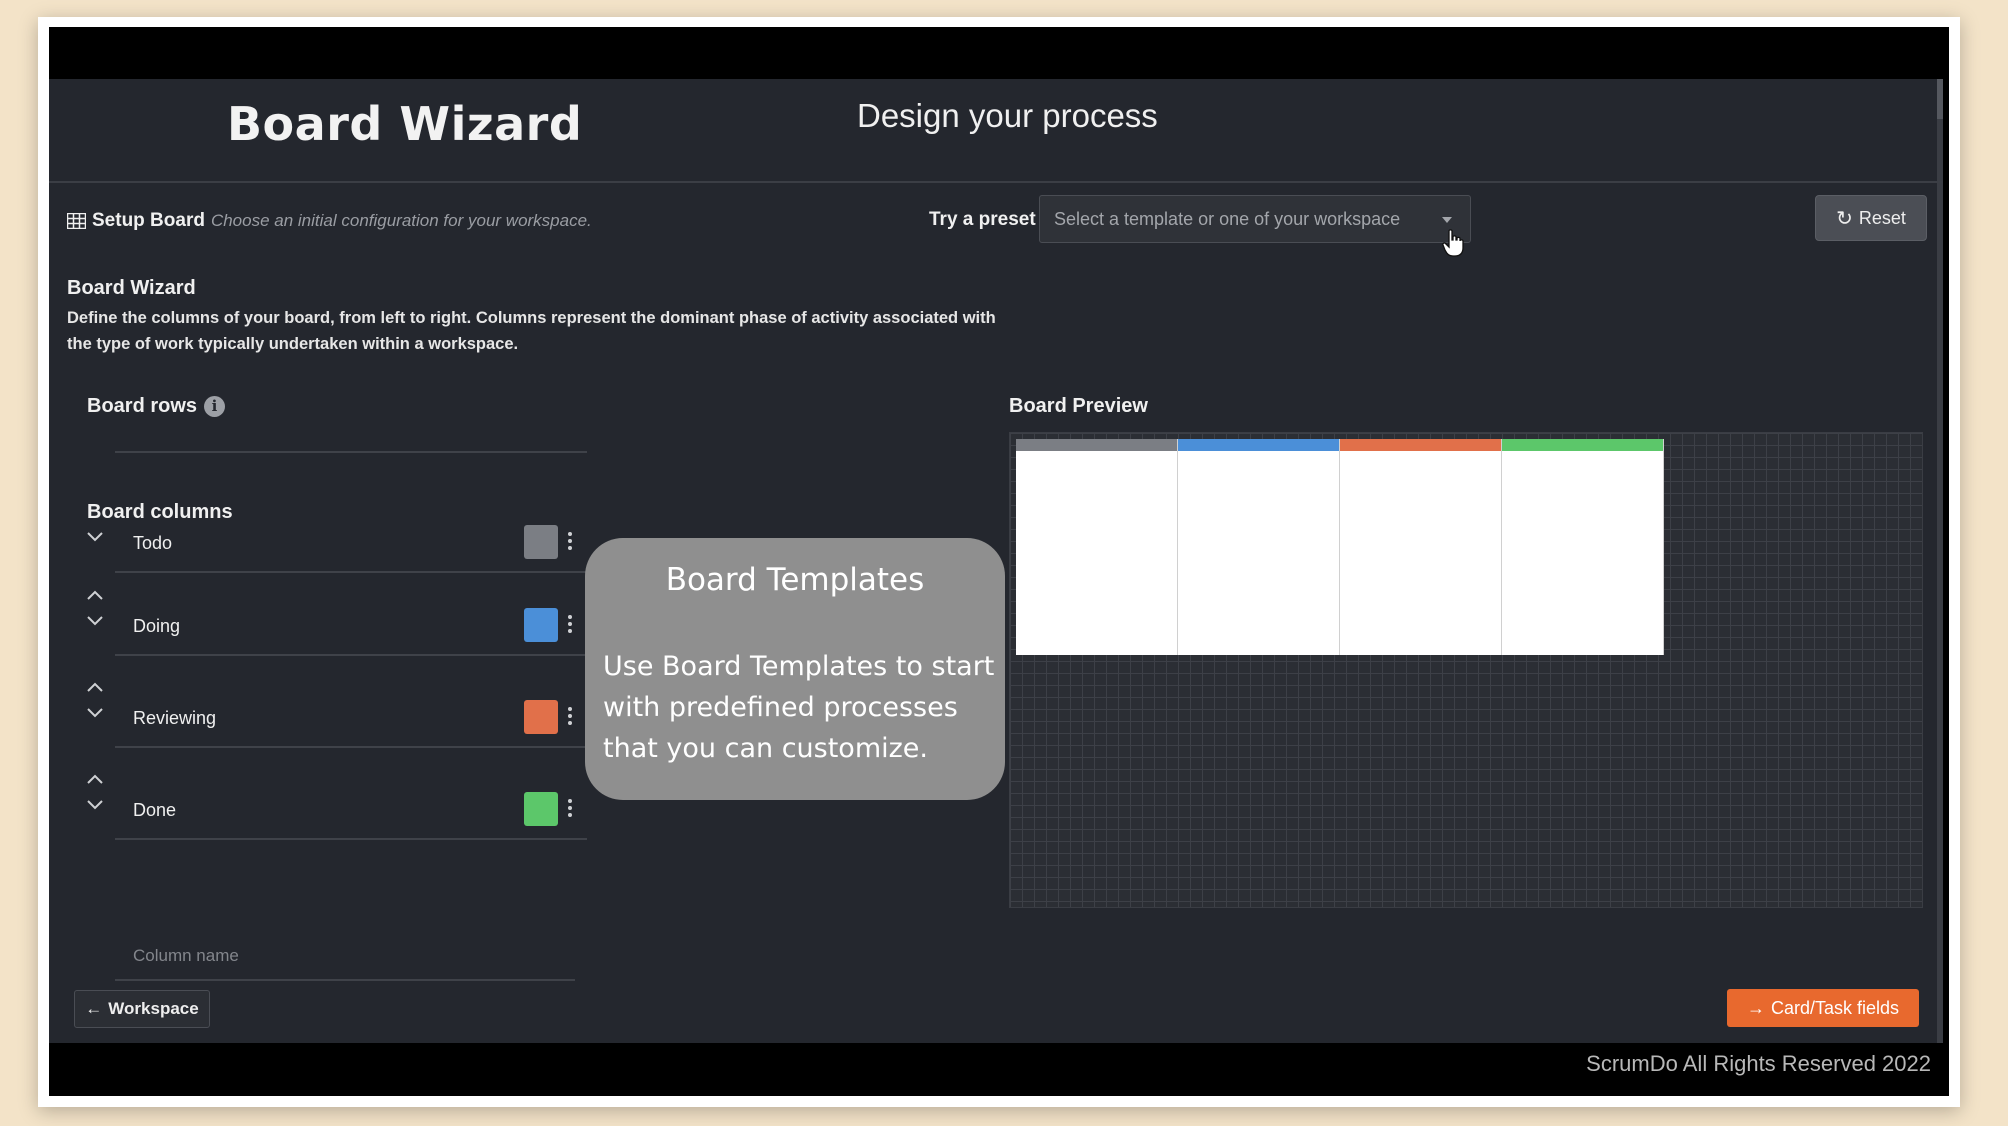 Image resolution: width=2008 pixels, height=1126 pixels. What do you see at coordinates (131, 288) in the screenshot?
I see `section-title: Board Wizard` at bounding box center [131, 288].